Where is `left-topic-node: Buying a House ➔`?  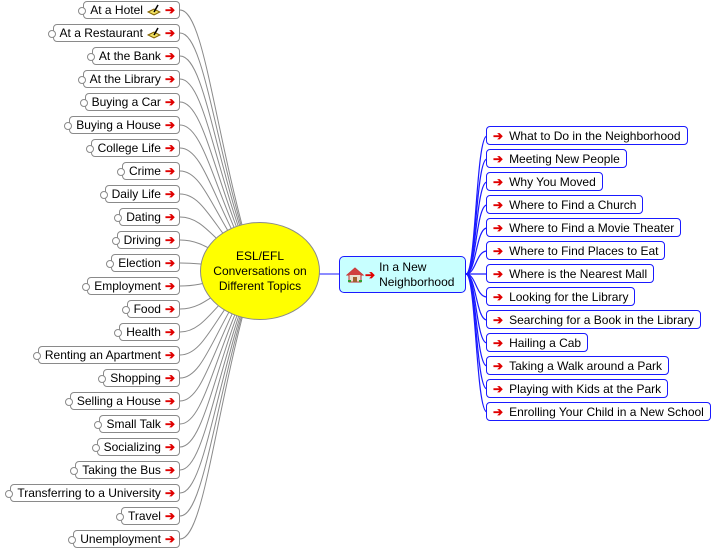
left-topic-node: Buying a House ➔ is located at coordinates (122, 125).